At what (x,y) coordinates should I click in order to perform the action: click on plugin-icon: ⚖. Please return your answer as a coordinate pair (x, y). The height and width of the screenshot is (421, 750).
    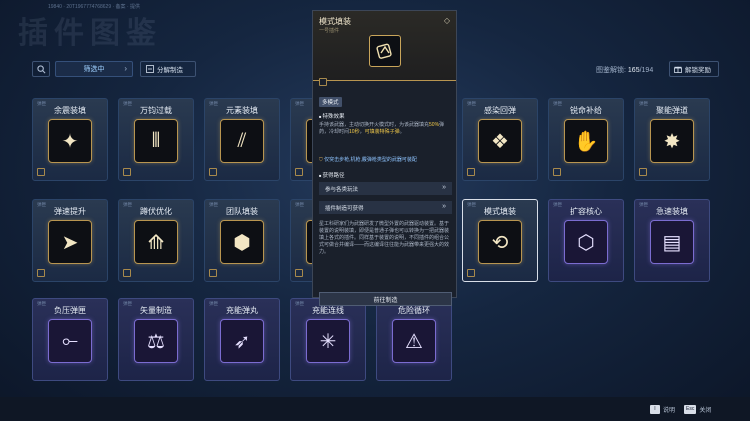
    Looking at the image, I should click on (156, 341).